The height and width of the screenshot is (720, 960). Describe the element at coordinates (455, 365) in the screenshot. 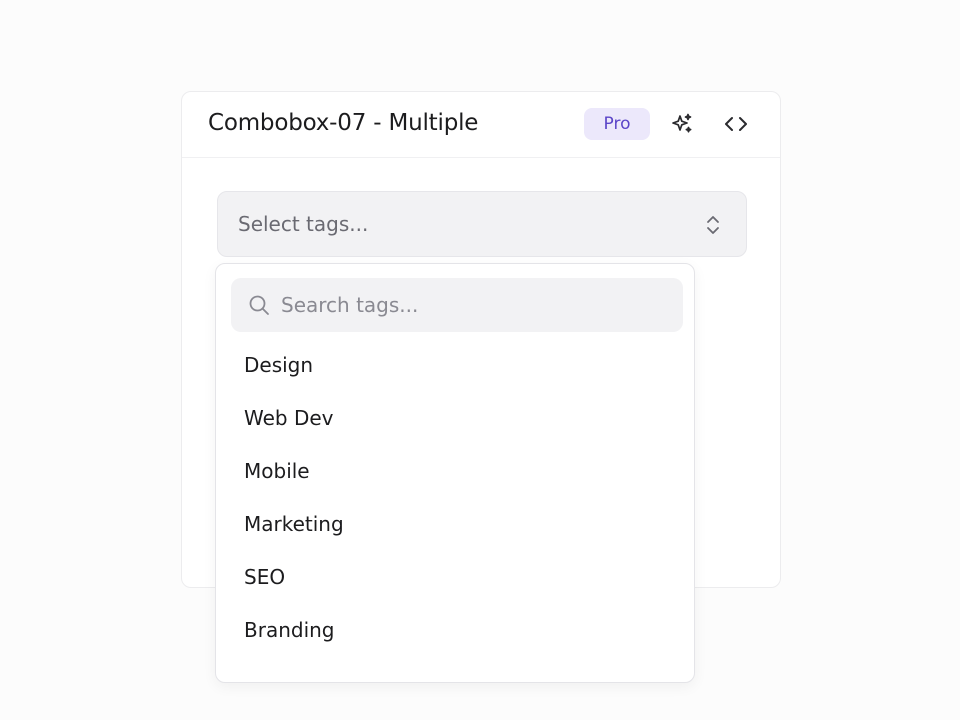

I see `option-design: Design` at that location.